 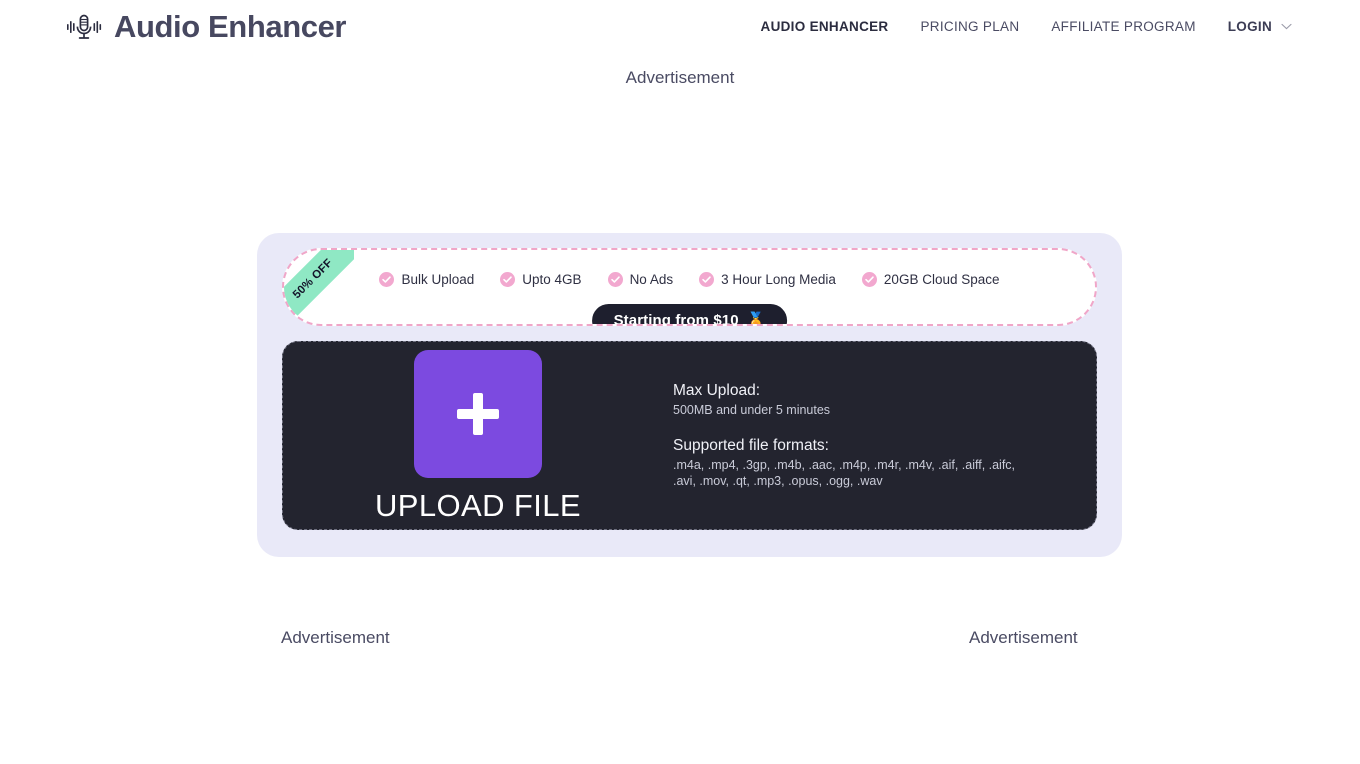 I want to click on medal-icon: 🏅, so click(x=756, y=319).